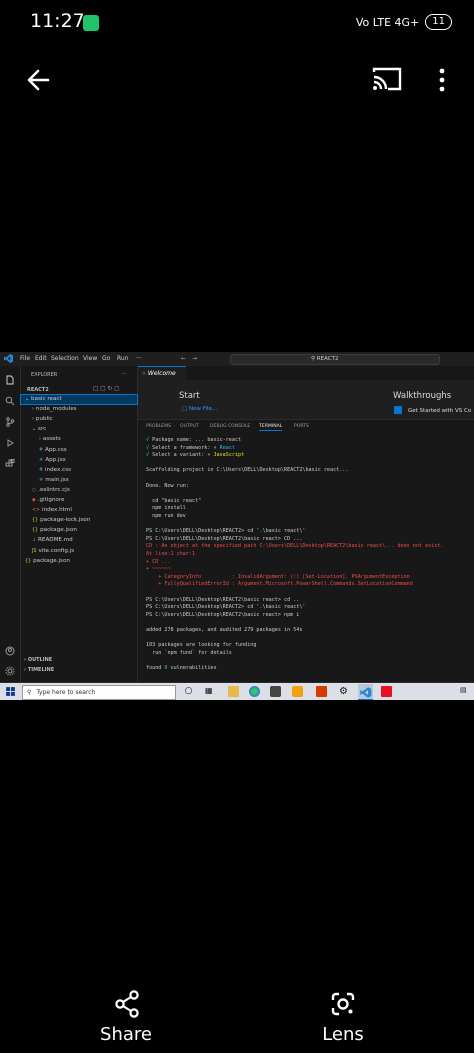  Describe the element at coordinates (139, 358) in the screenshot. I see `menu-more: ···` at that location.